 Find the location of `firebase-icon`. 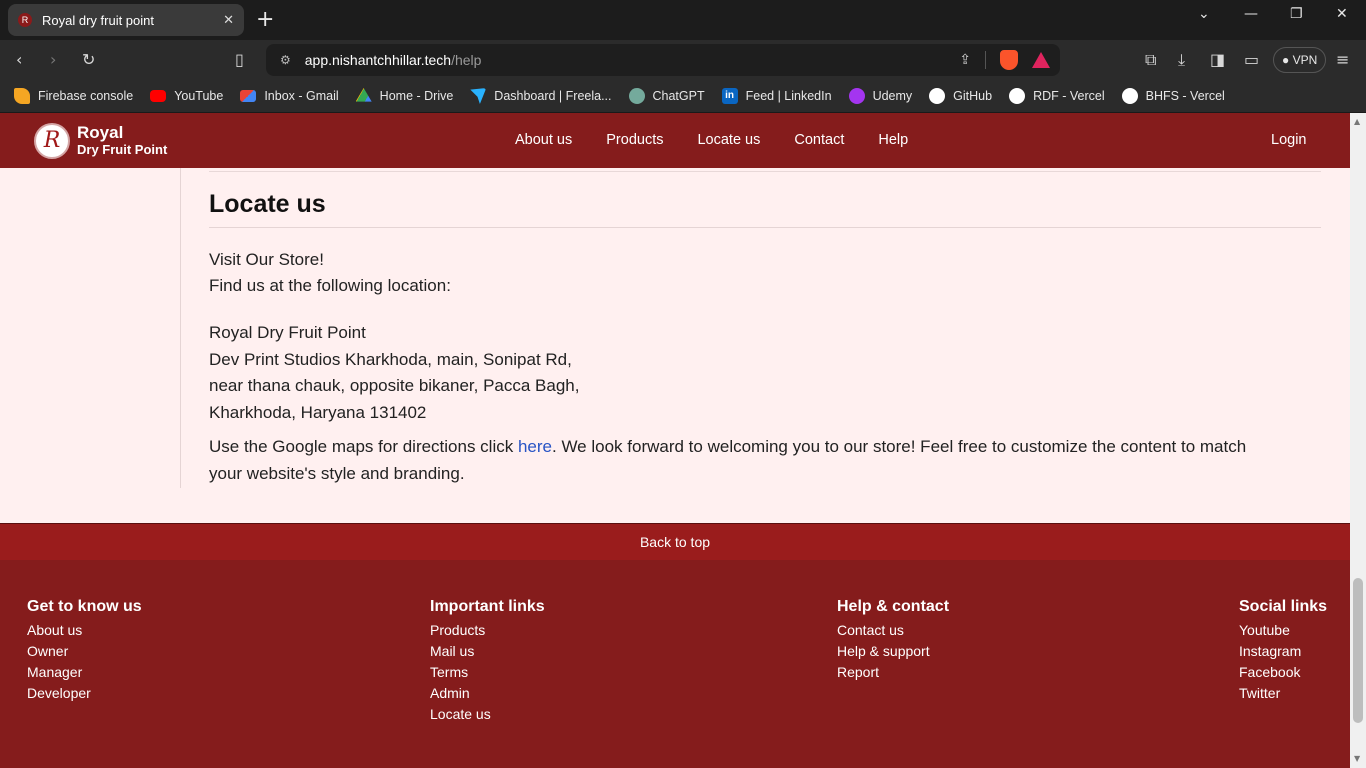

firebase-icon is located at coordinates (22, 96).